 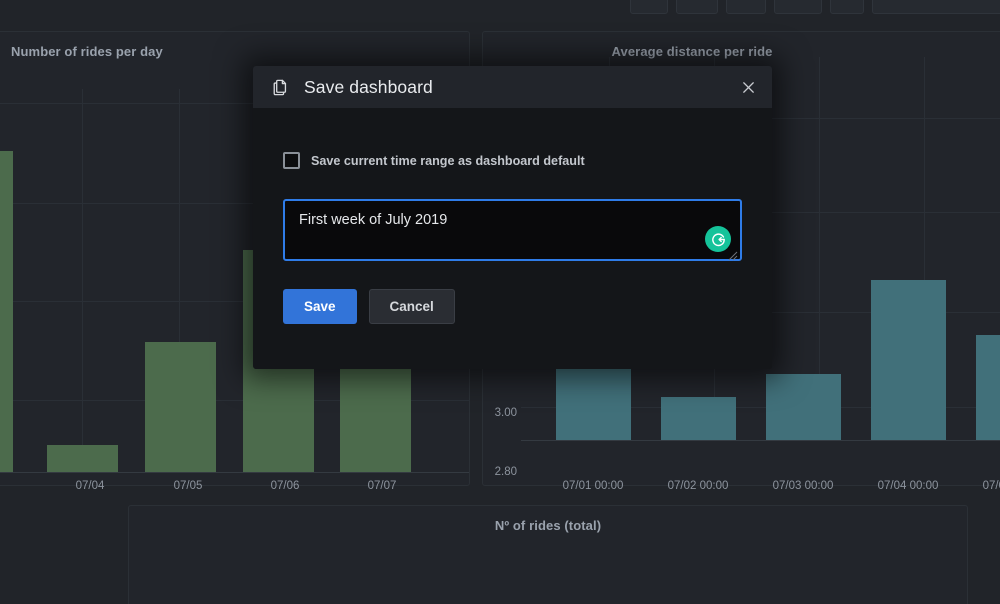 I want to click on ytick-label: 2.80, so click(x=505, y=472).